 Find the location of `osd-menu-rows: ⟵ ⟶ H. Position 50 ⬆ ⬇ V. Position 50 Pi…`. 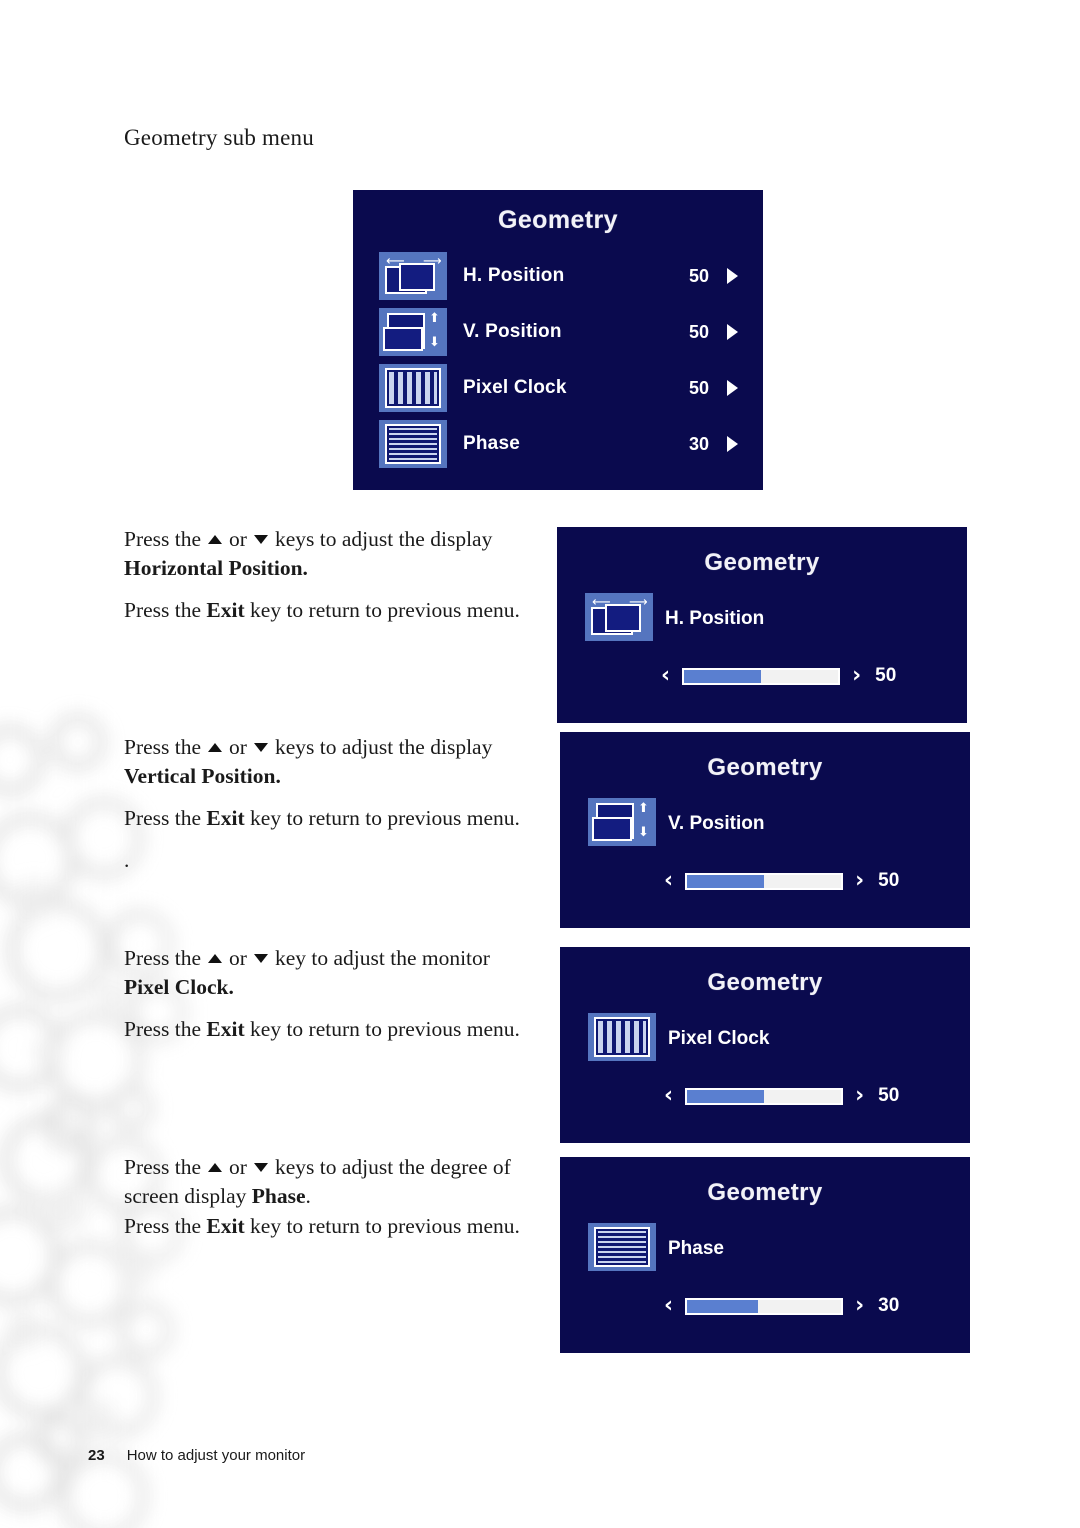

osd-menu-rows: ⟵ ⟶ H. Position 50 ⬆ ⬇ V. Position 50 Pi… is located at coordinates (558, 360).